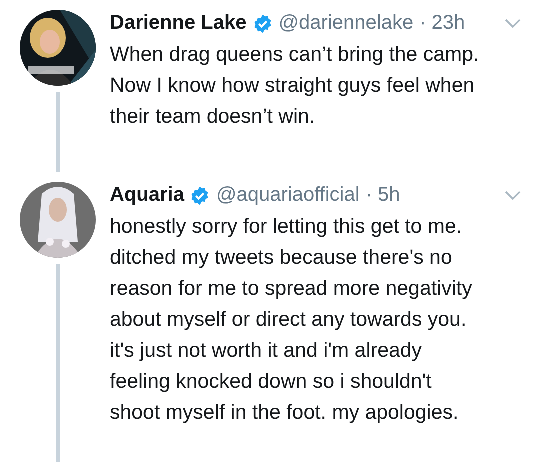  I want to click on display-name: Darienne Lake, so click(178, 23).